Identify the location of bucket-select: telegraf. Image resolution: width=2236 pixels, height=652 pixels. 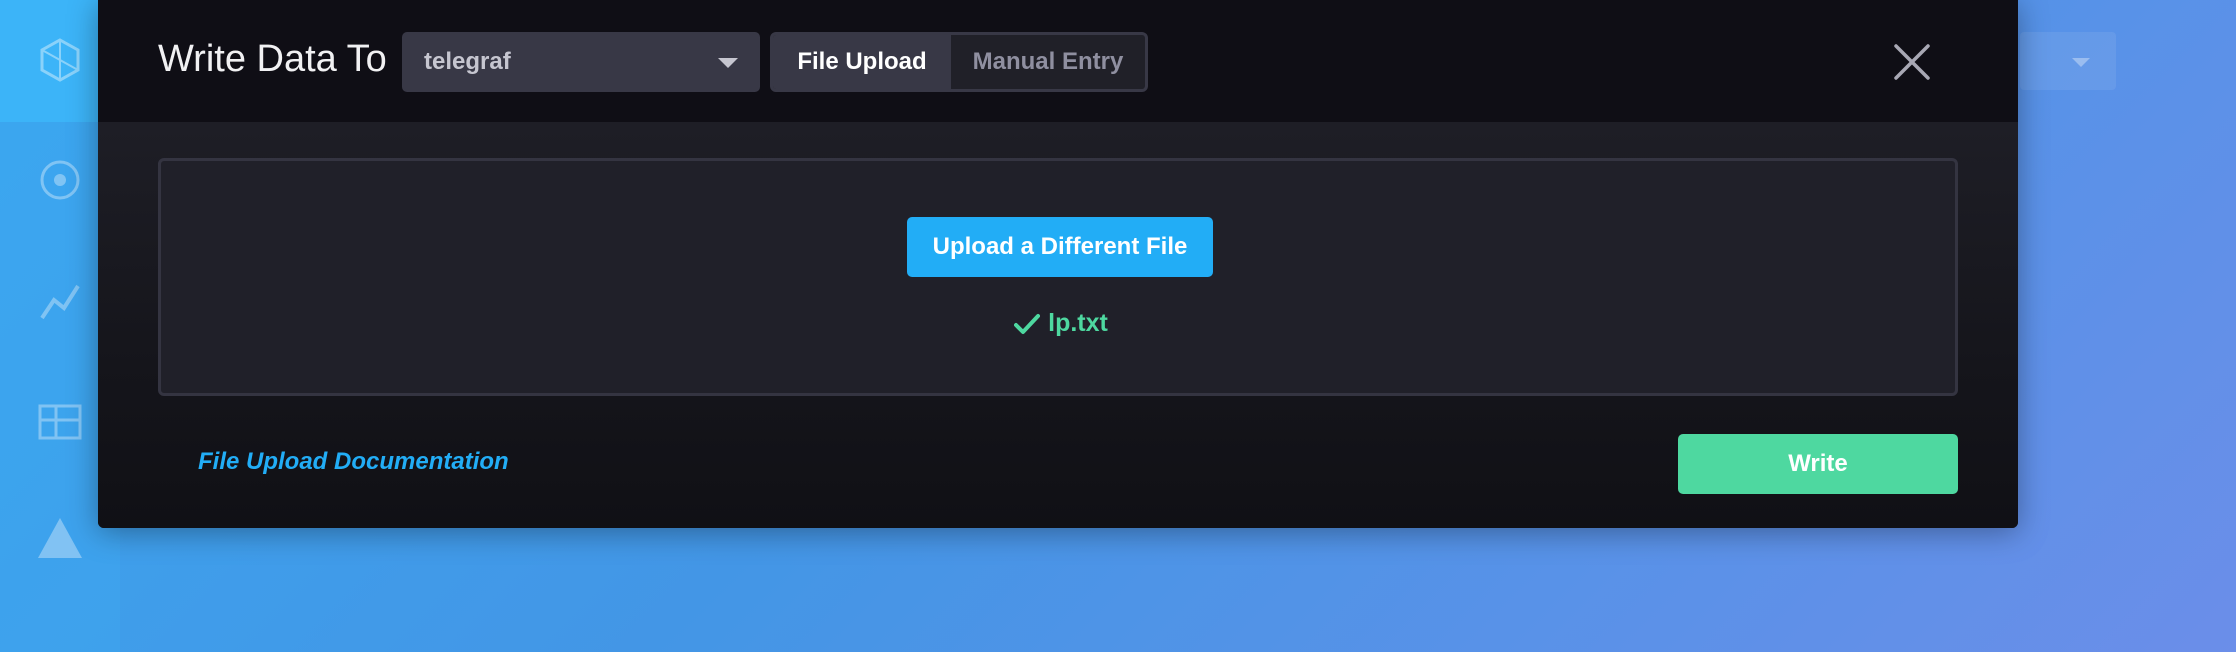
(581, 62).